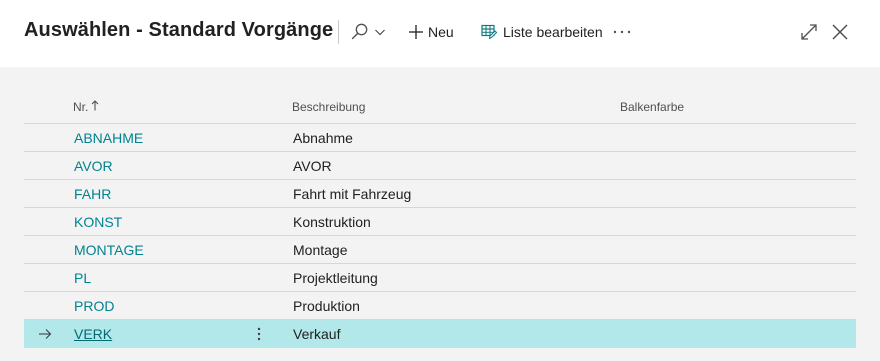 The height and width of the screenshot is (361, 880). I want to click on expand-button, so click(809, 32).